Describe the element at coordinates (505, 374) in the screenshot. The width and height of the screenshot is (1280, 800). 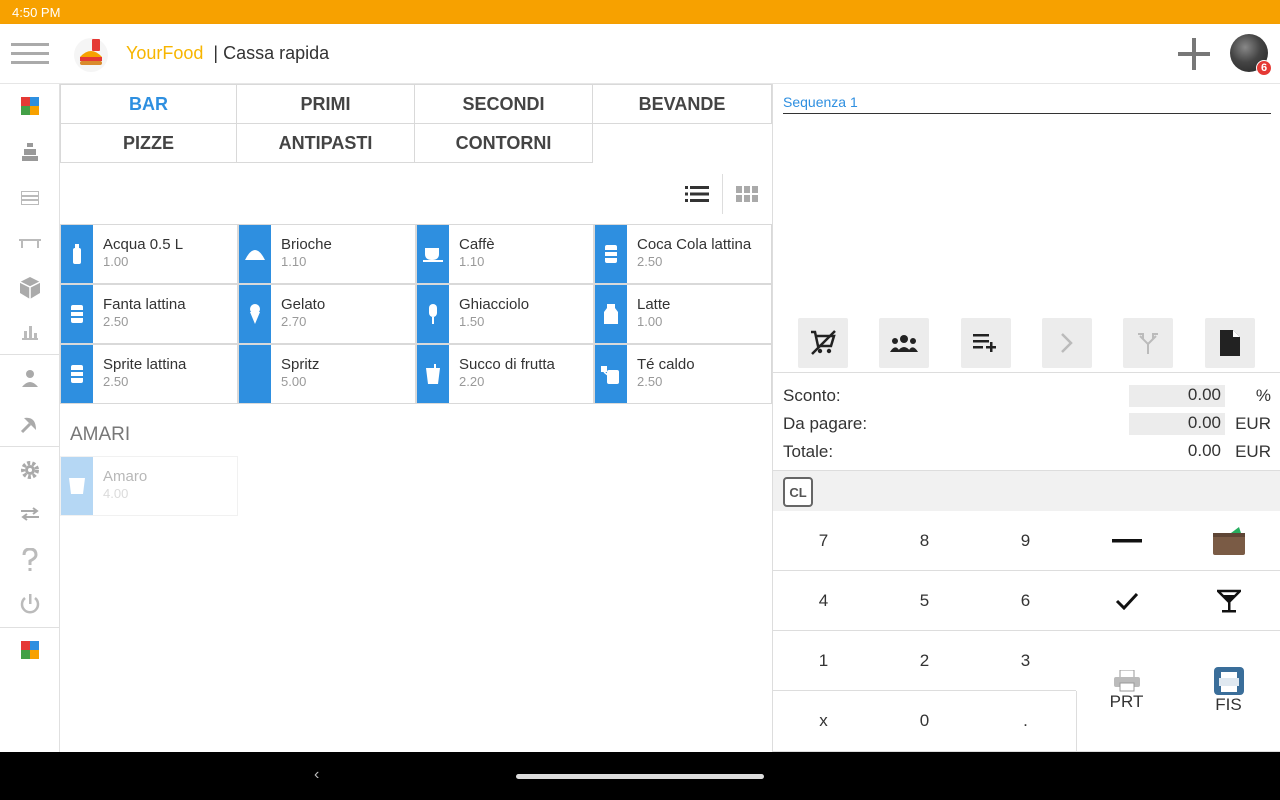
I see `product-tile: Succo di frutta 2.20` at that location.